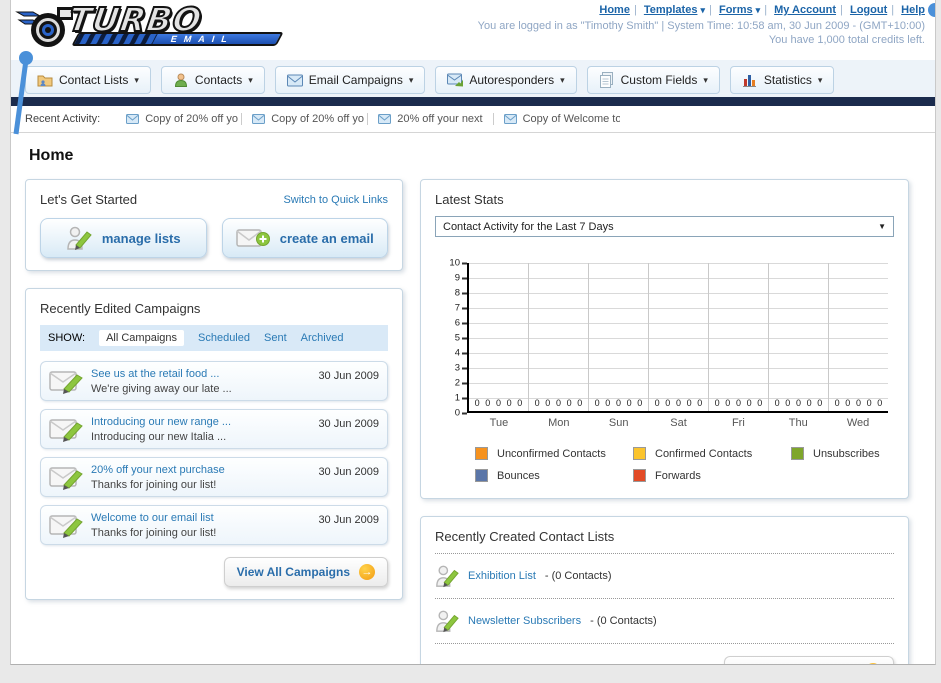 This screenshot has width=941, height=683. I want to click on utility-link-logout: Logout, so click(868, 10).